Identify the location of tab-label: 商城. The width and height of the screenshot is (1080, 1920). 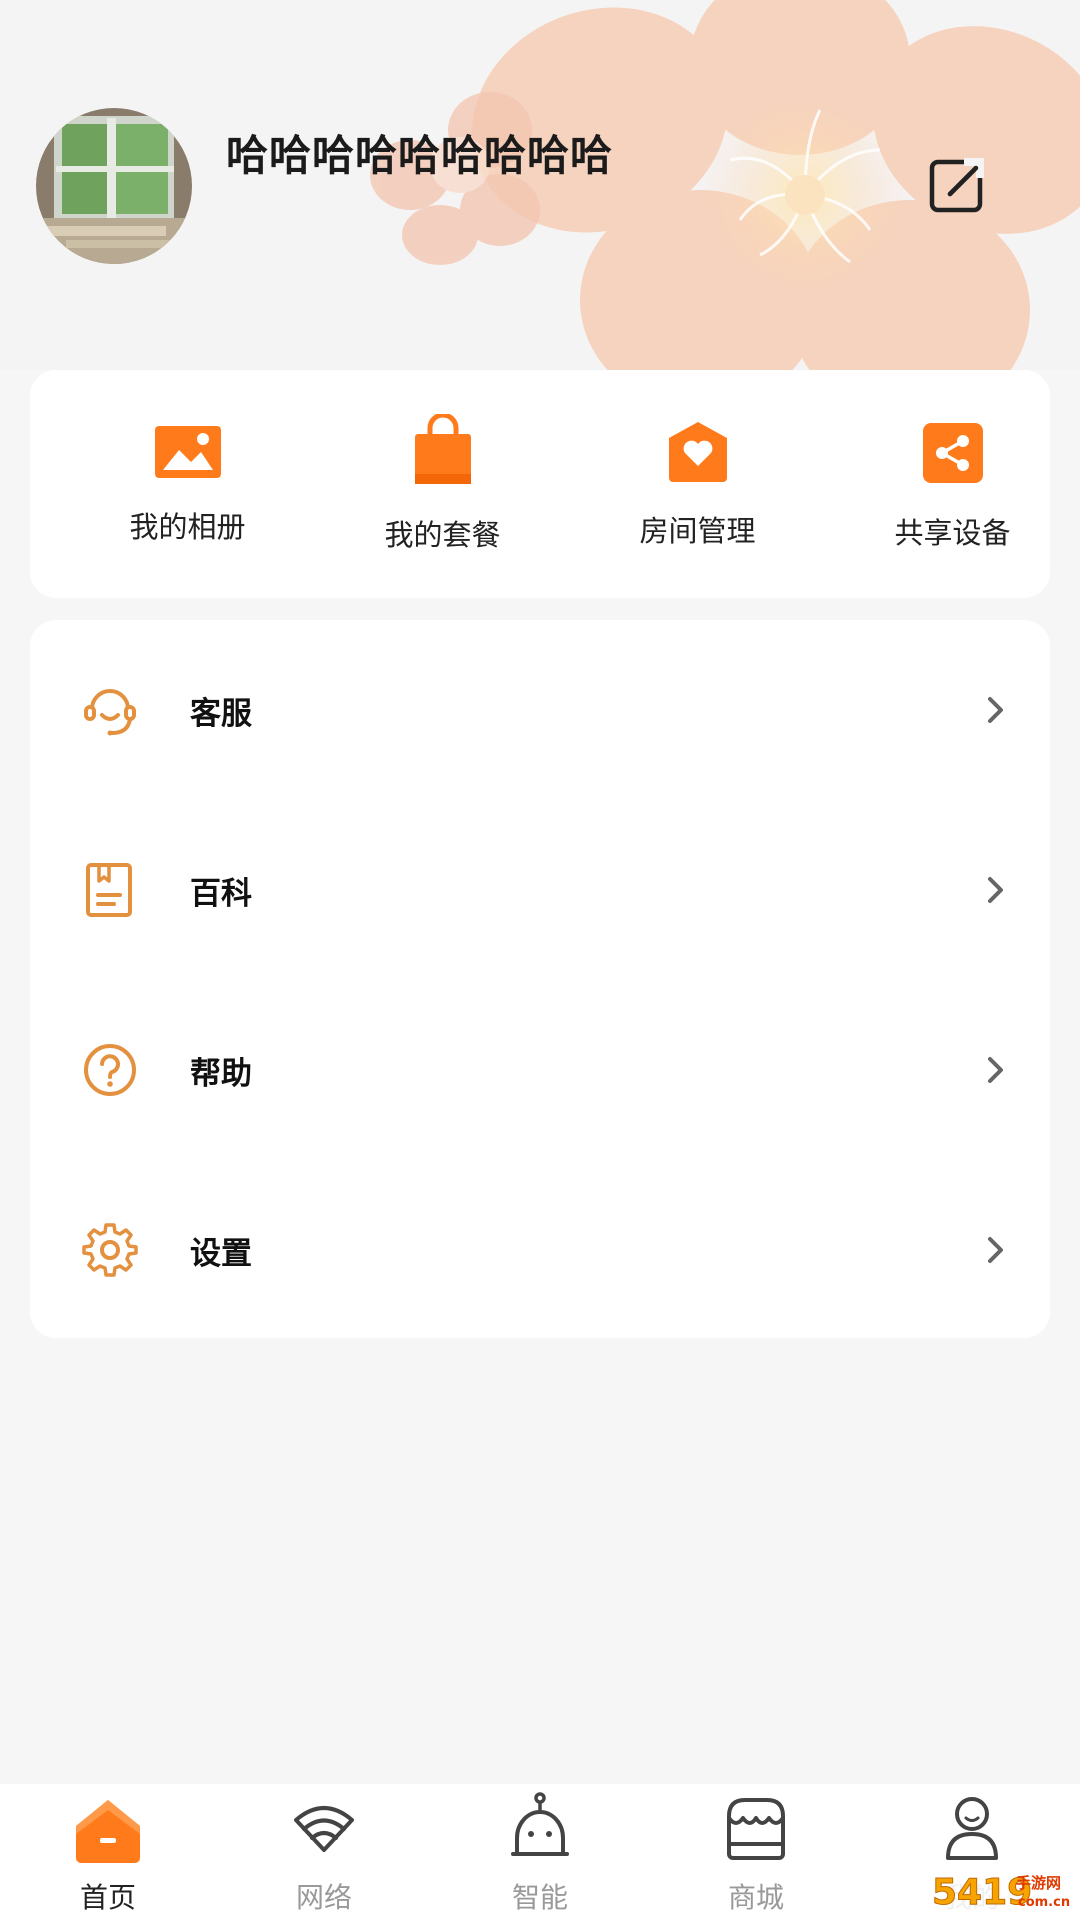
(755, 1897).